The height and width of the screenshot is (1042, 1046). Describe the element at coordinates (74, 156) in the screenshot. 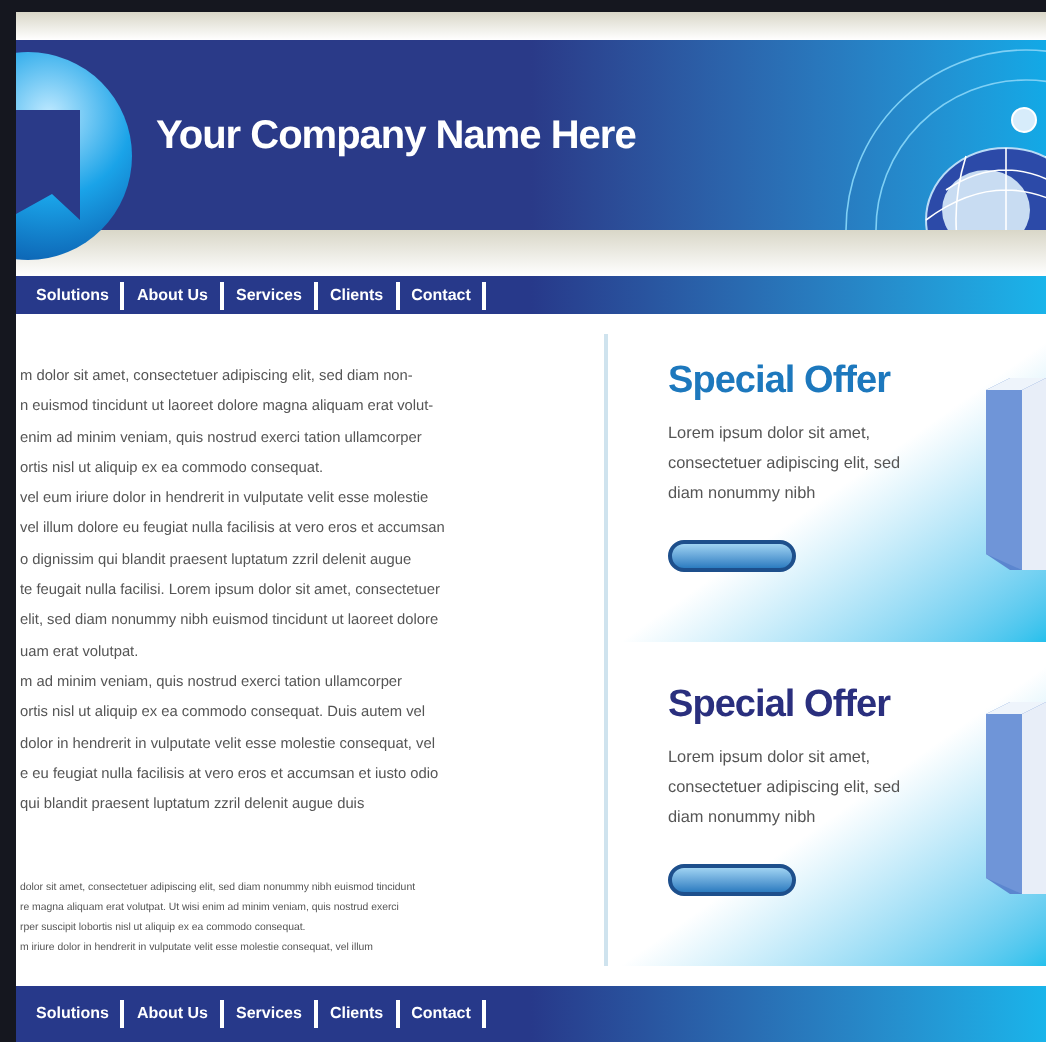

I see `logo-icon` at that location.